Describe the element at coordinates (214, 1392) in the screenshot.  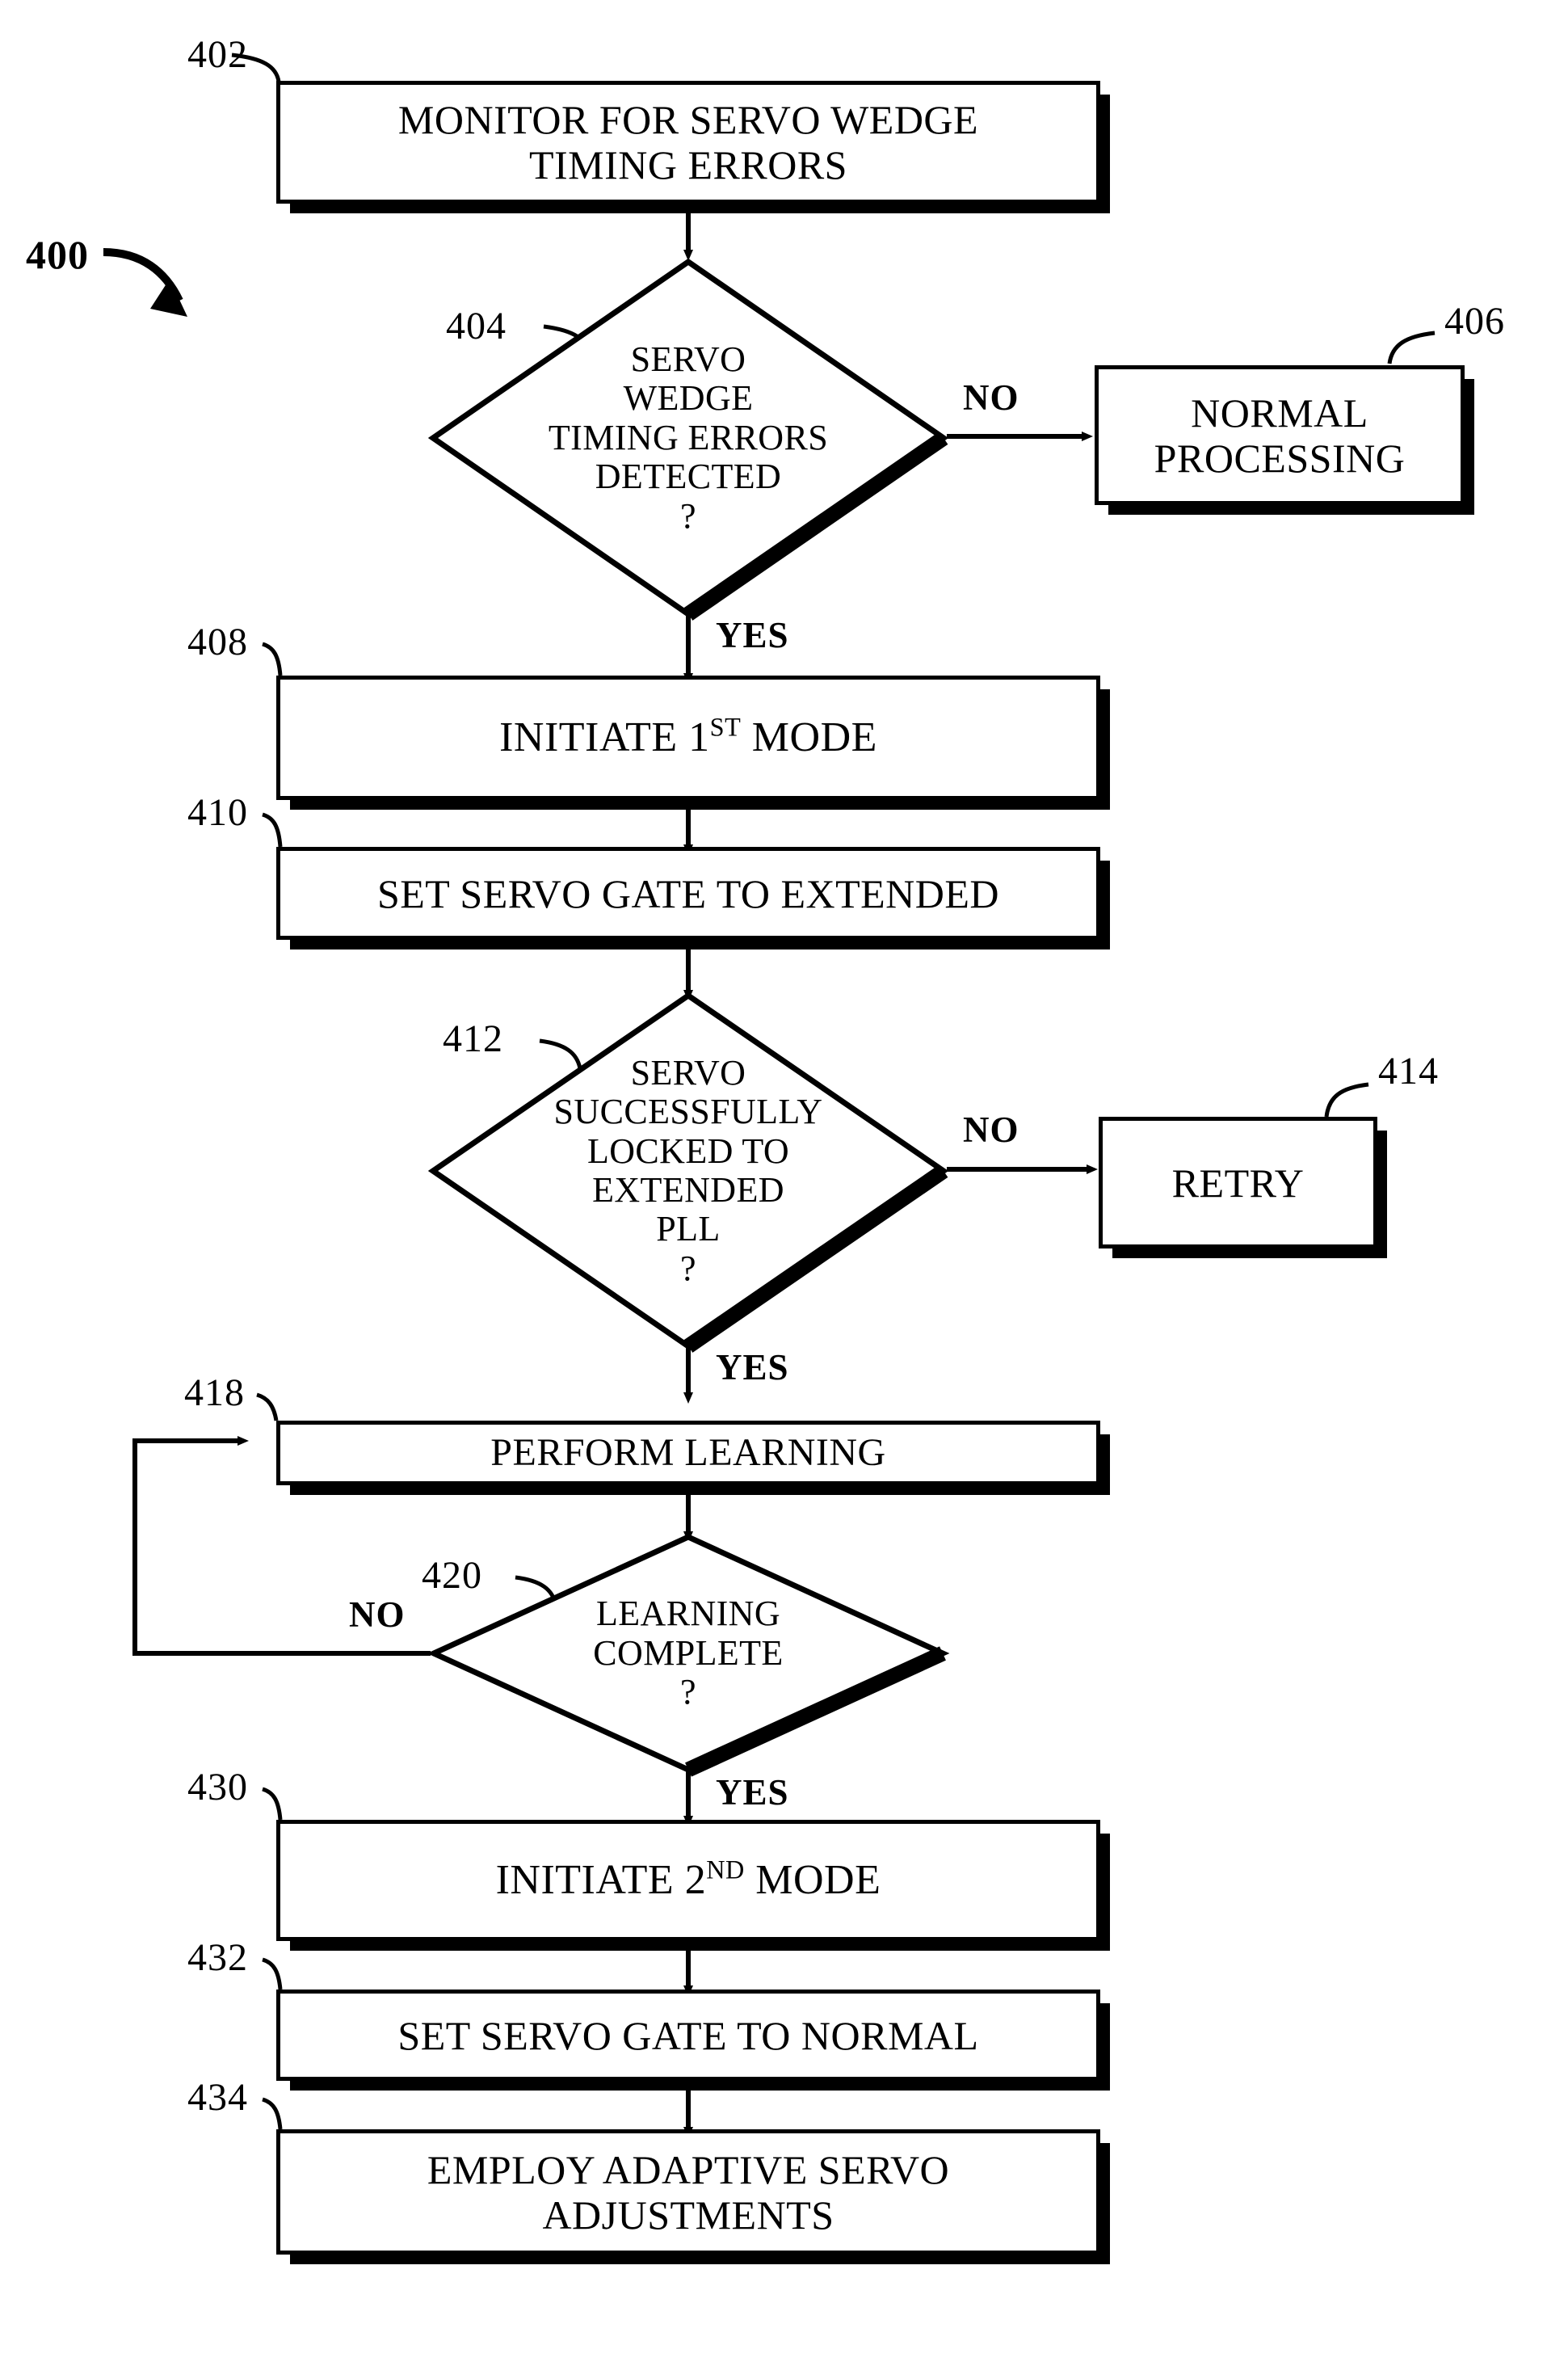
I see `ref-numeral-418: 418` at that location.